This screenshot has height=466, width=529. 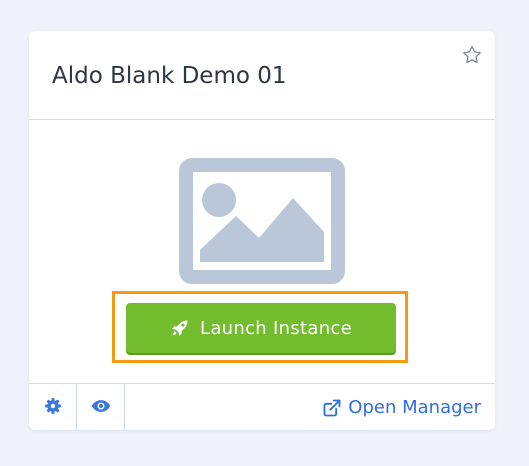 I want to click on open-manager-link: Open Manager, so click(x=401, y=407).